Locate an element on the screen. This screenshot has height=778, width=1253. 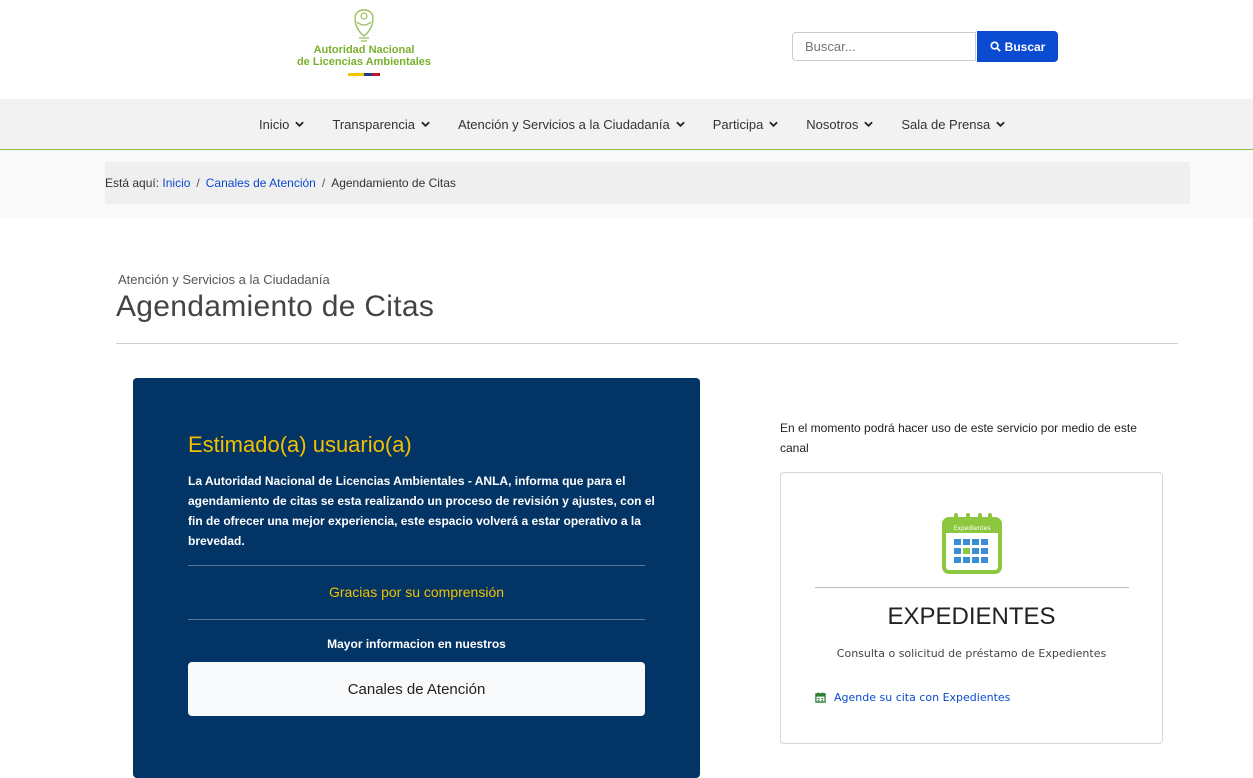
card-title: EXPEDIENTES is located at coordinates (971, 616).